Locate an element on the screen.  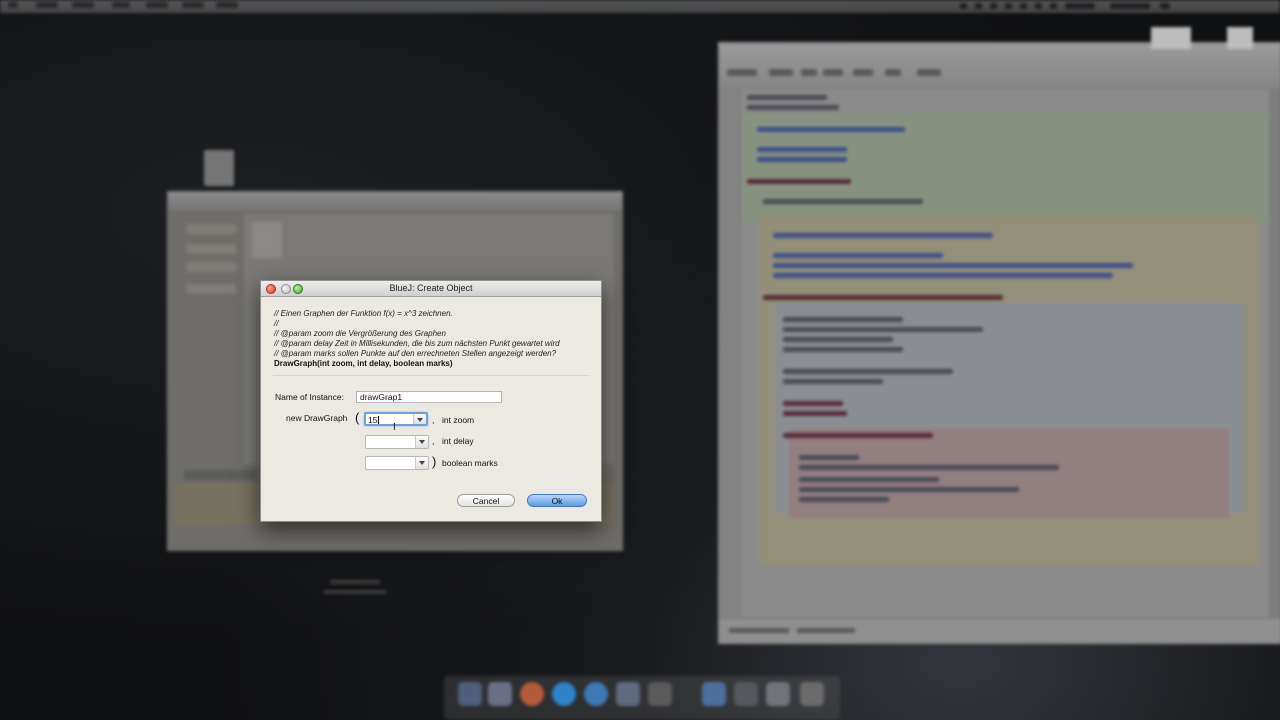
menu-bar is located at coordinates (640, 6).